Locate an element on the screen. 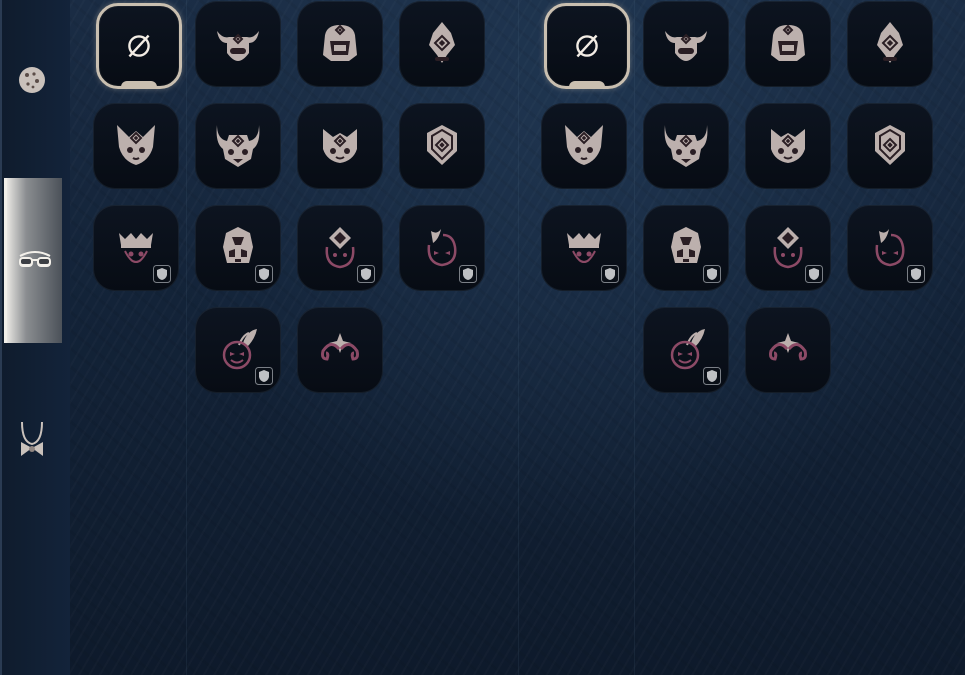 This screenshot has width=965, height=675. cookie-icon is located at coordinates (31, 80).